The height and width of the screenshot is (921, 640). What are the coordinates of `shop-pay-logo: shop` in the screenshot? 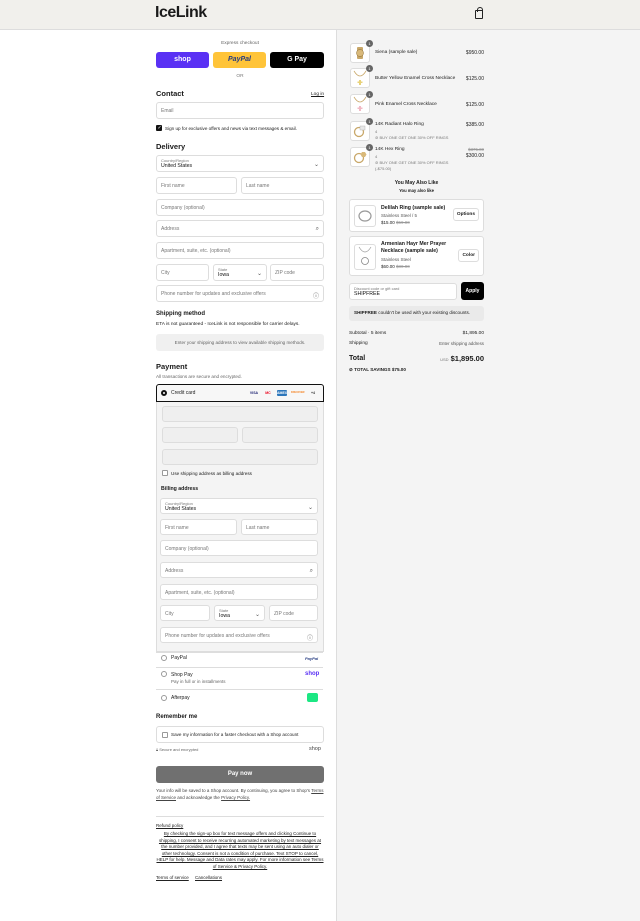 It's located at (312, 674).